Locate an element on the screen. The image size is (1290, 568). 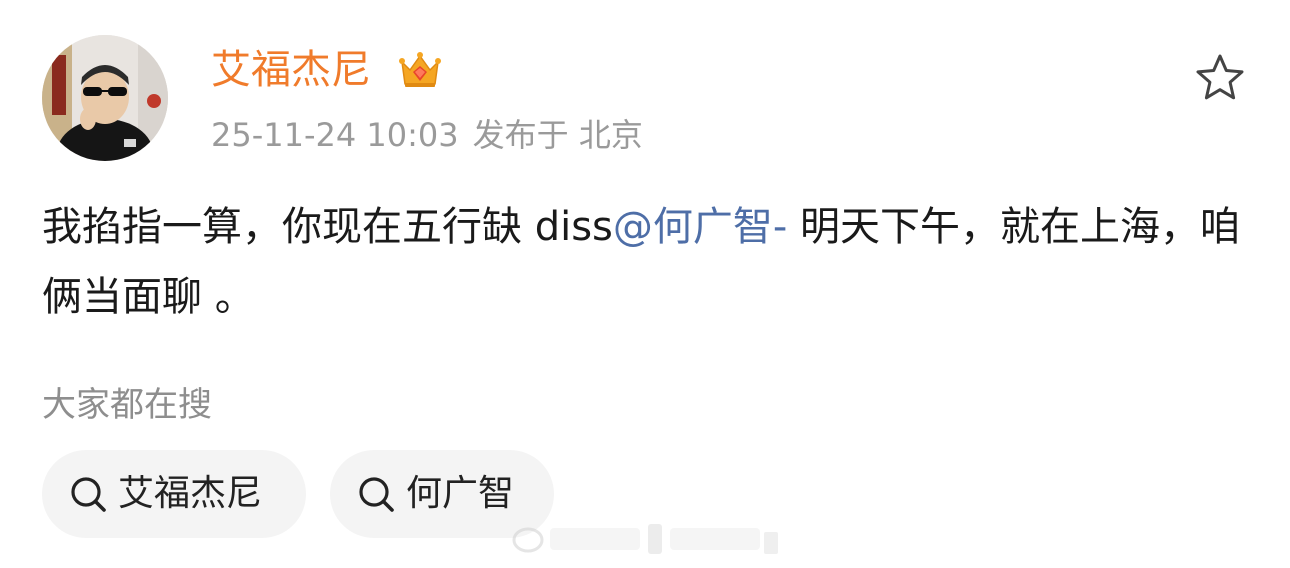
watermark-logo is located at coordinates (645, 539).